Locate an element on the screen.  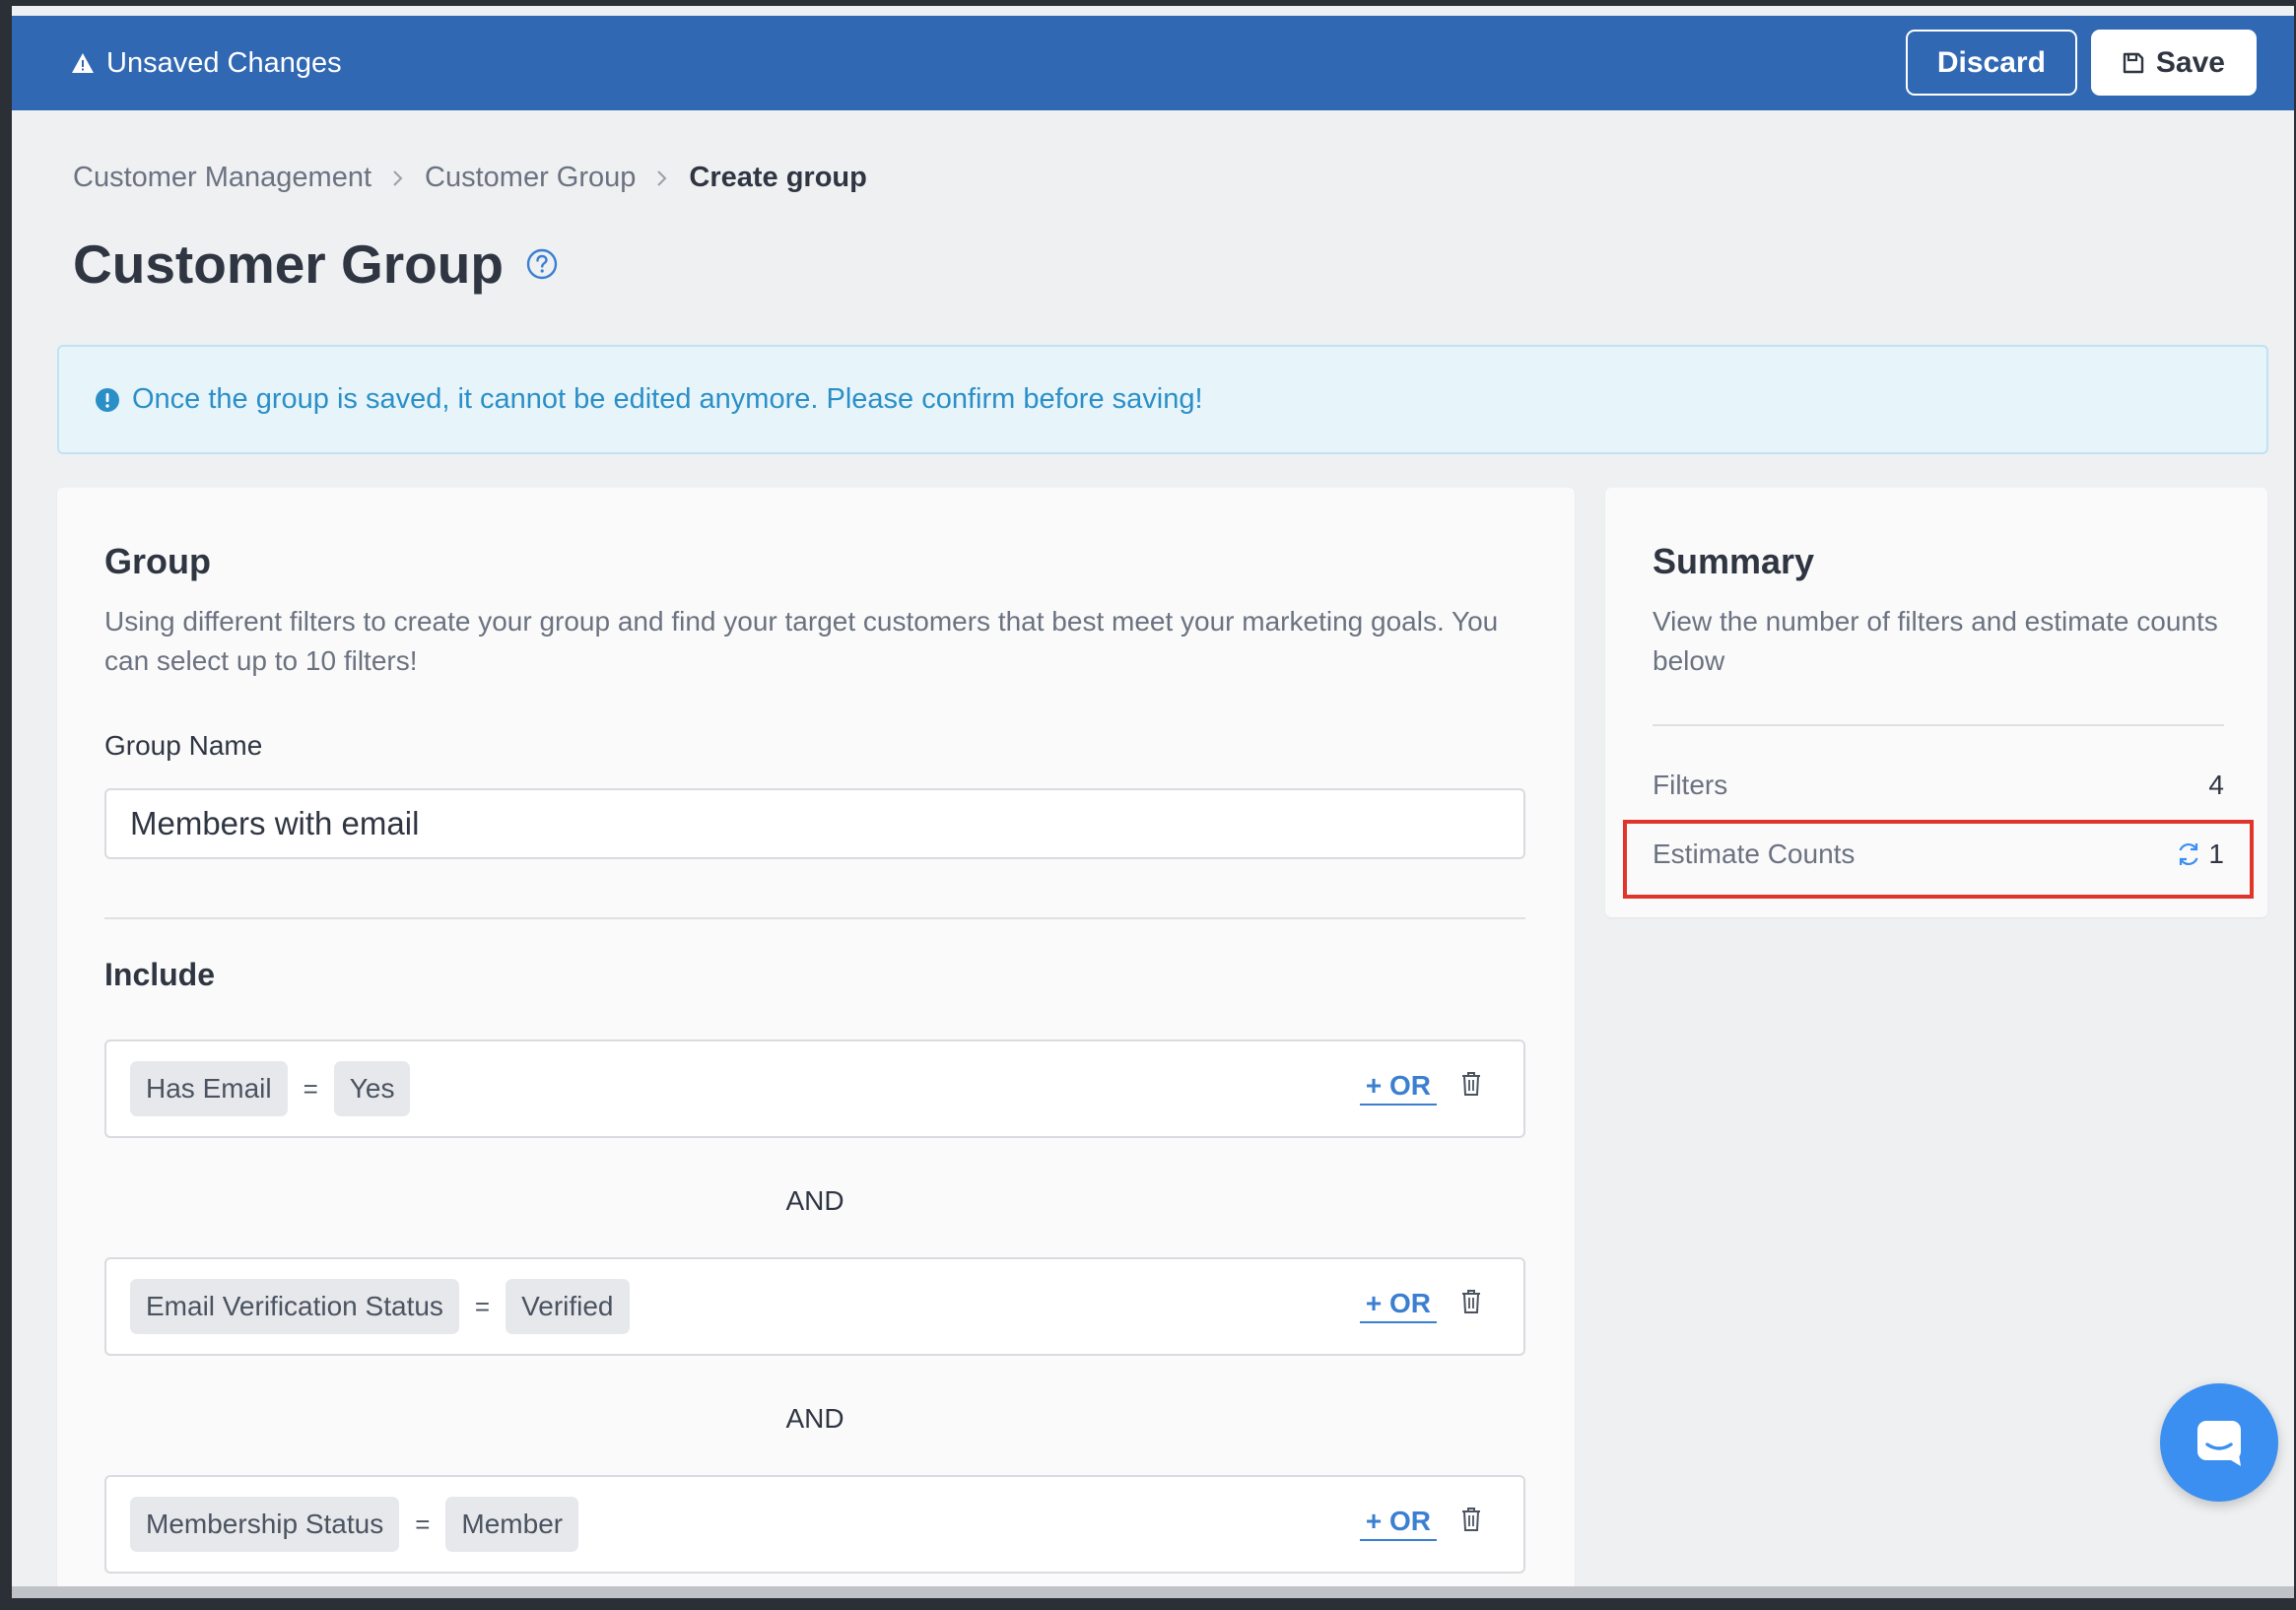
highlight-annotation is located at coordinates (1938, 860).